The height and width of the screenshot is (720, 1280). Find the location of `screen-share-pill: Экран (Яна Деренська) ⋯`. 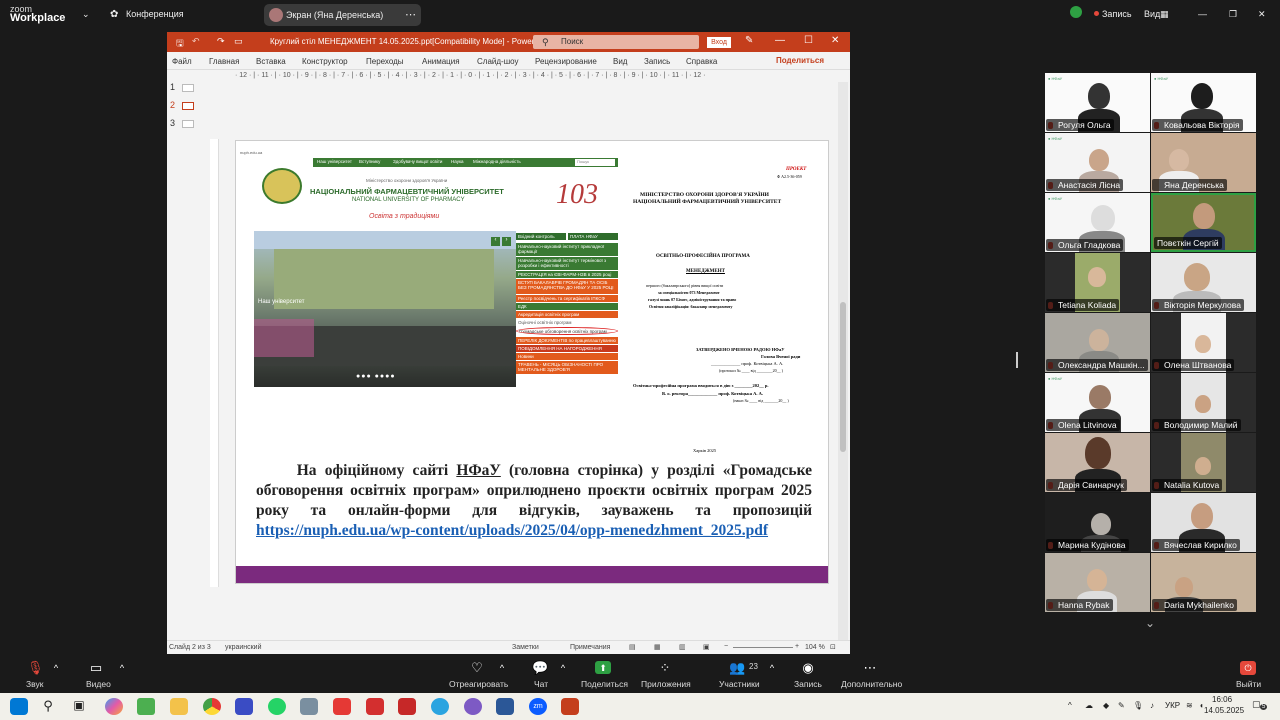

screen-share-pill: Экран (Яна Деренська) ⋯ is located at coordinates (342, 15).